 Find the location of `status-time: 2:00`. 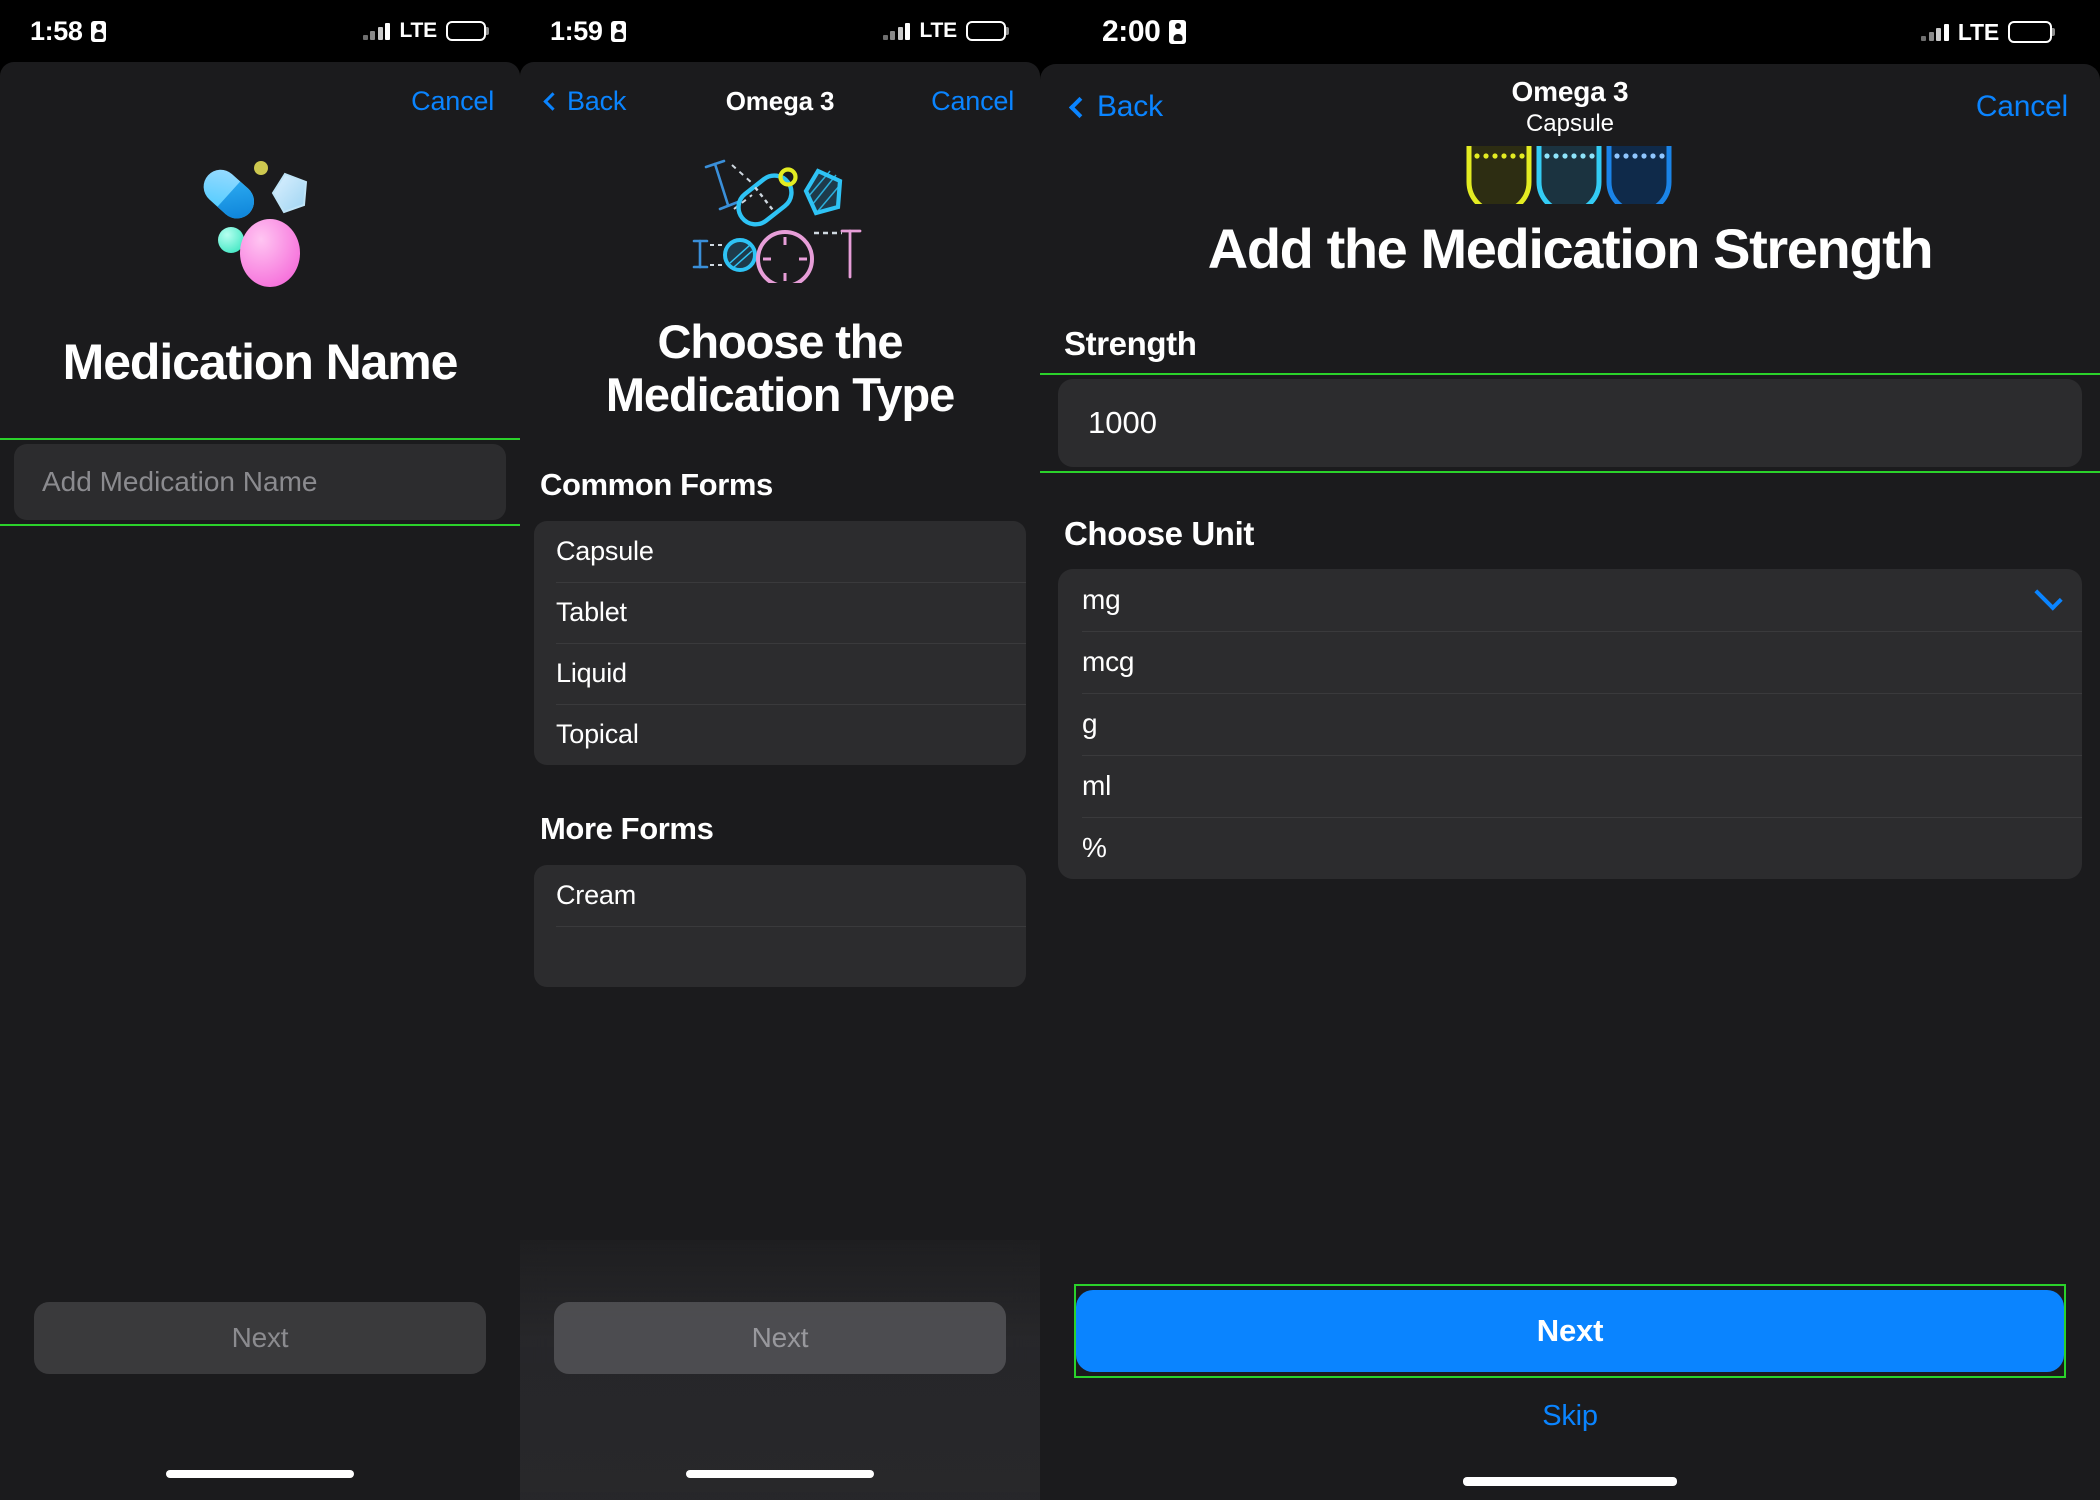

status-time: 2:00 is located at coordinates (1131, 31).